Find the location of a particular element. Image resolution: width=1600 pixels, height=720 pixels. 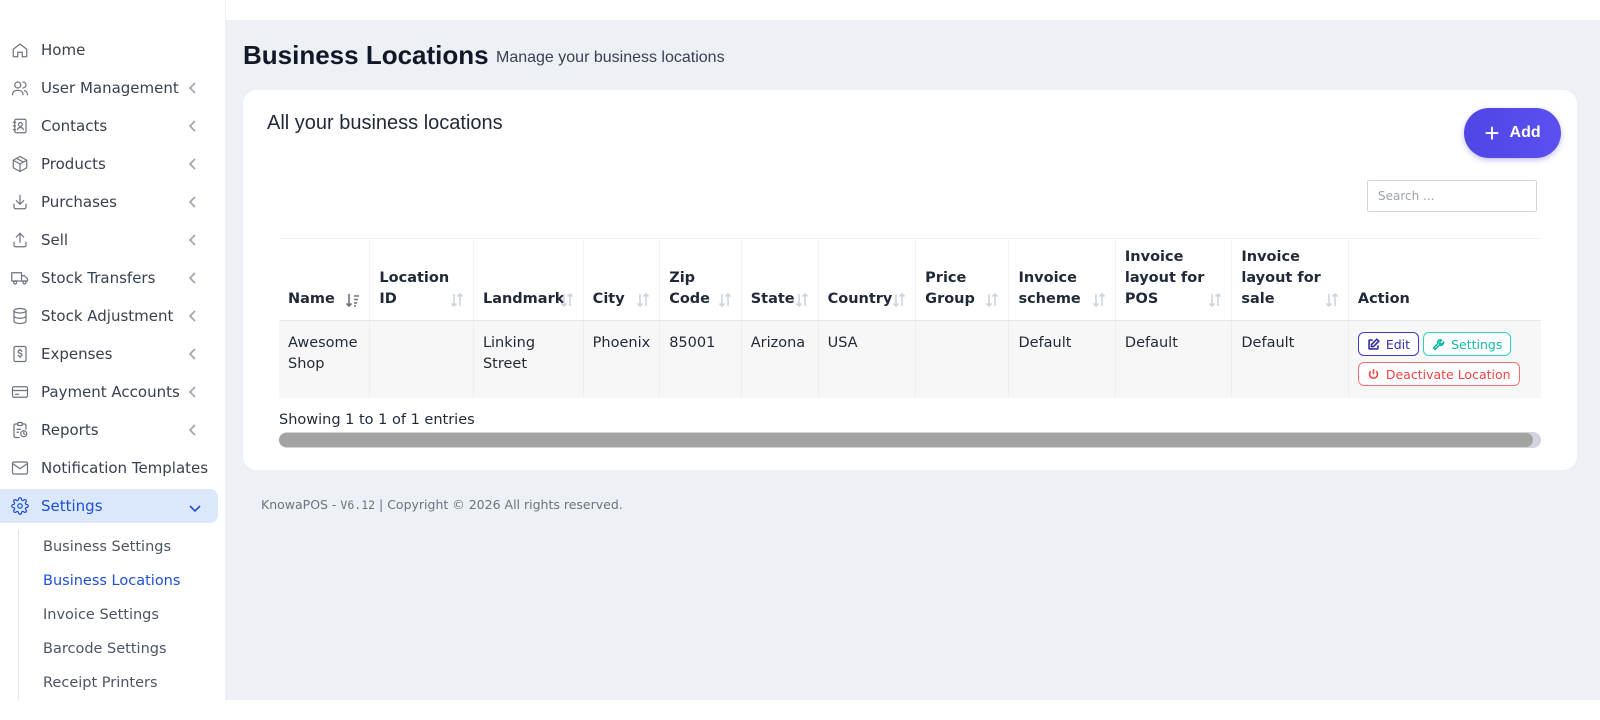

sidebar-item-label: Stock Transfers is located at coordinates (98, 278).